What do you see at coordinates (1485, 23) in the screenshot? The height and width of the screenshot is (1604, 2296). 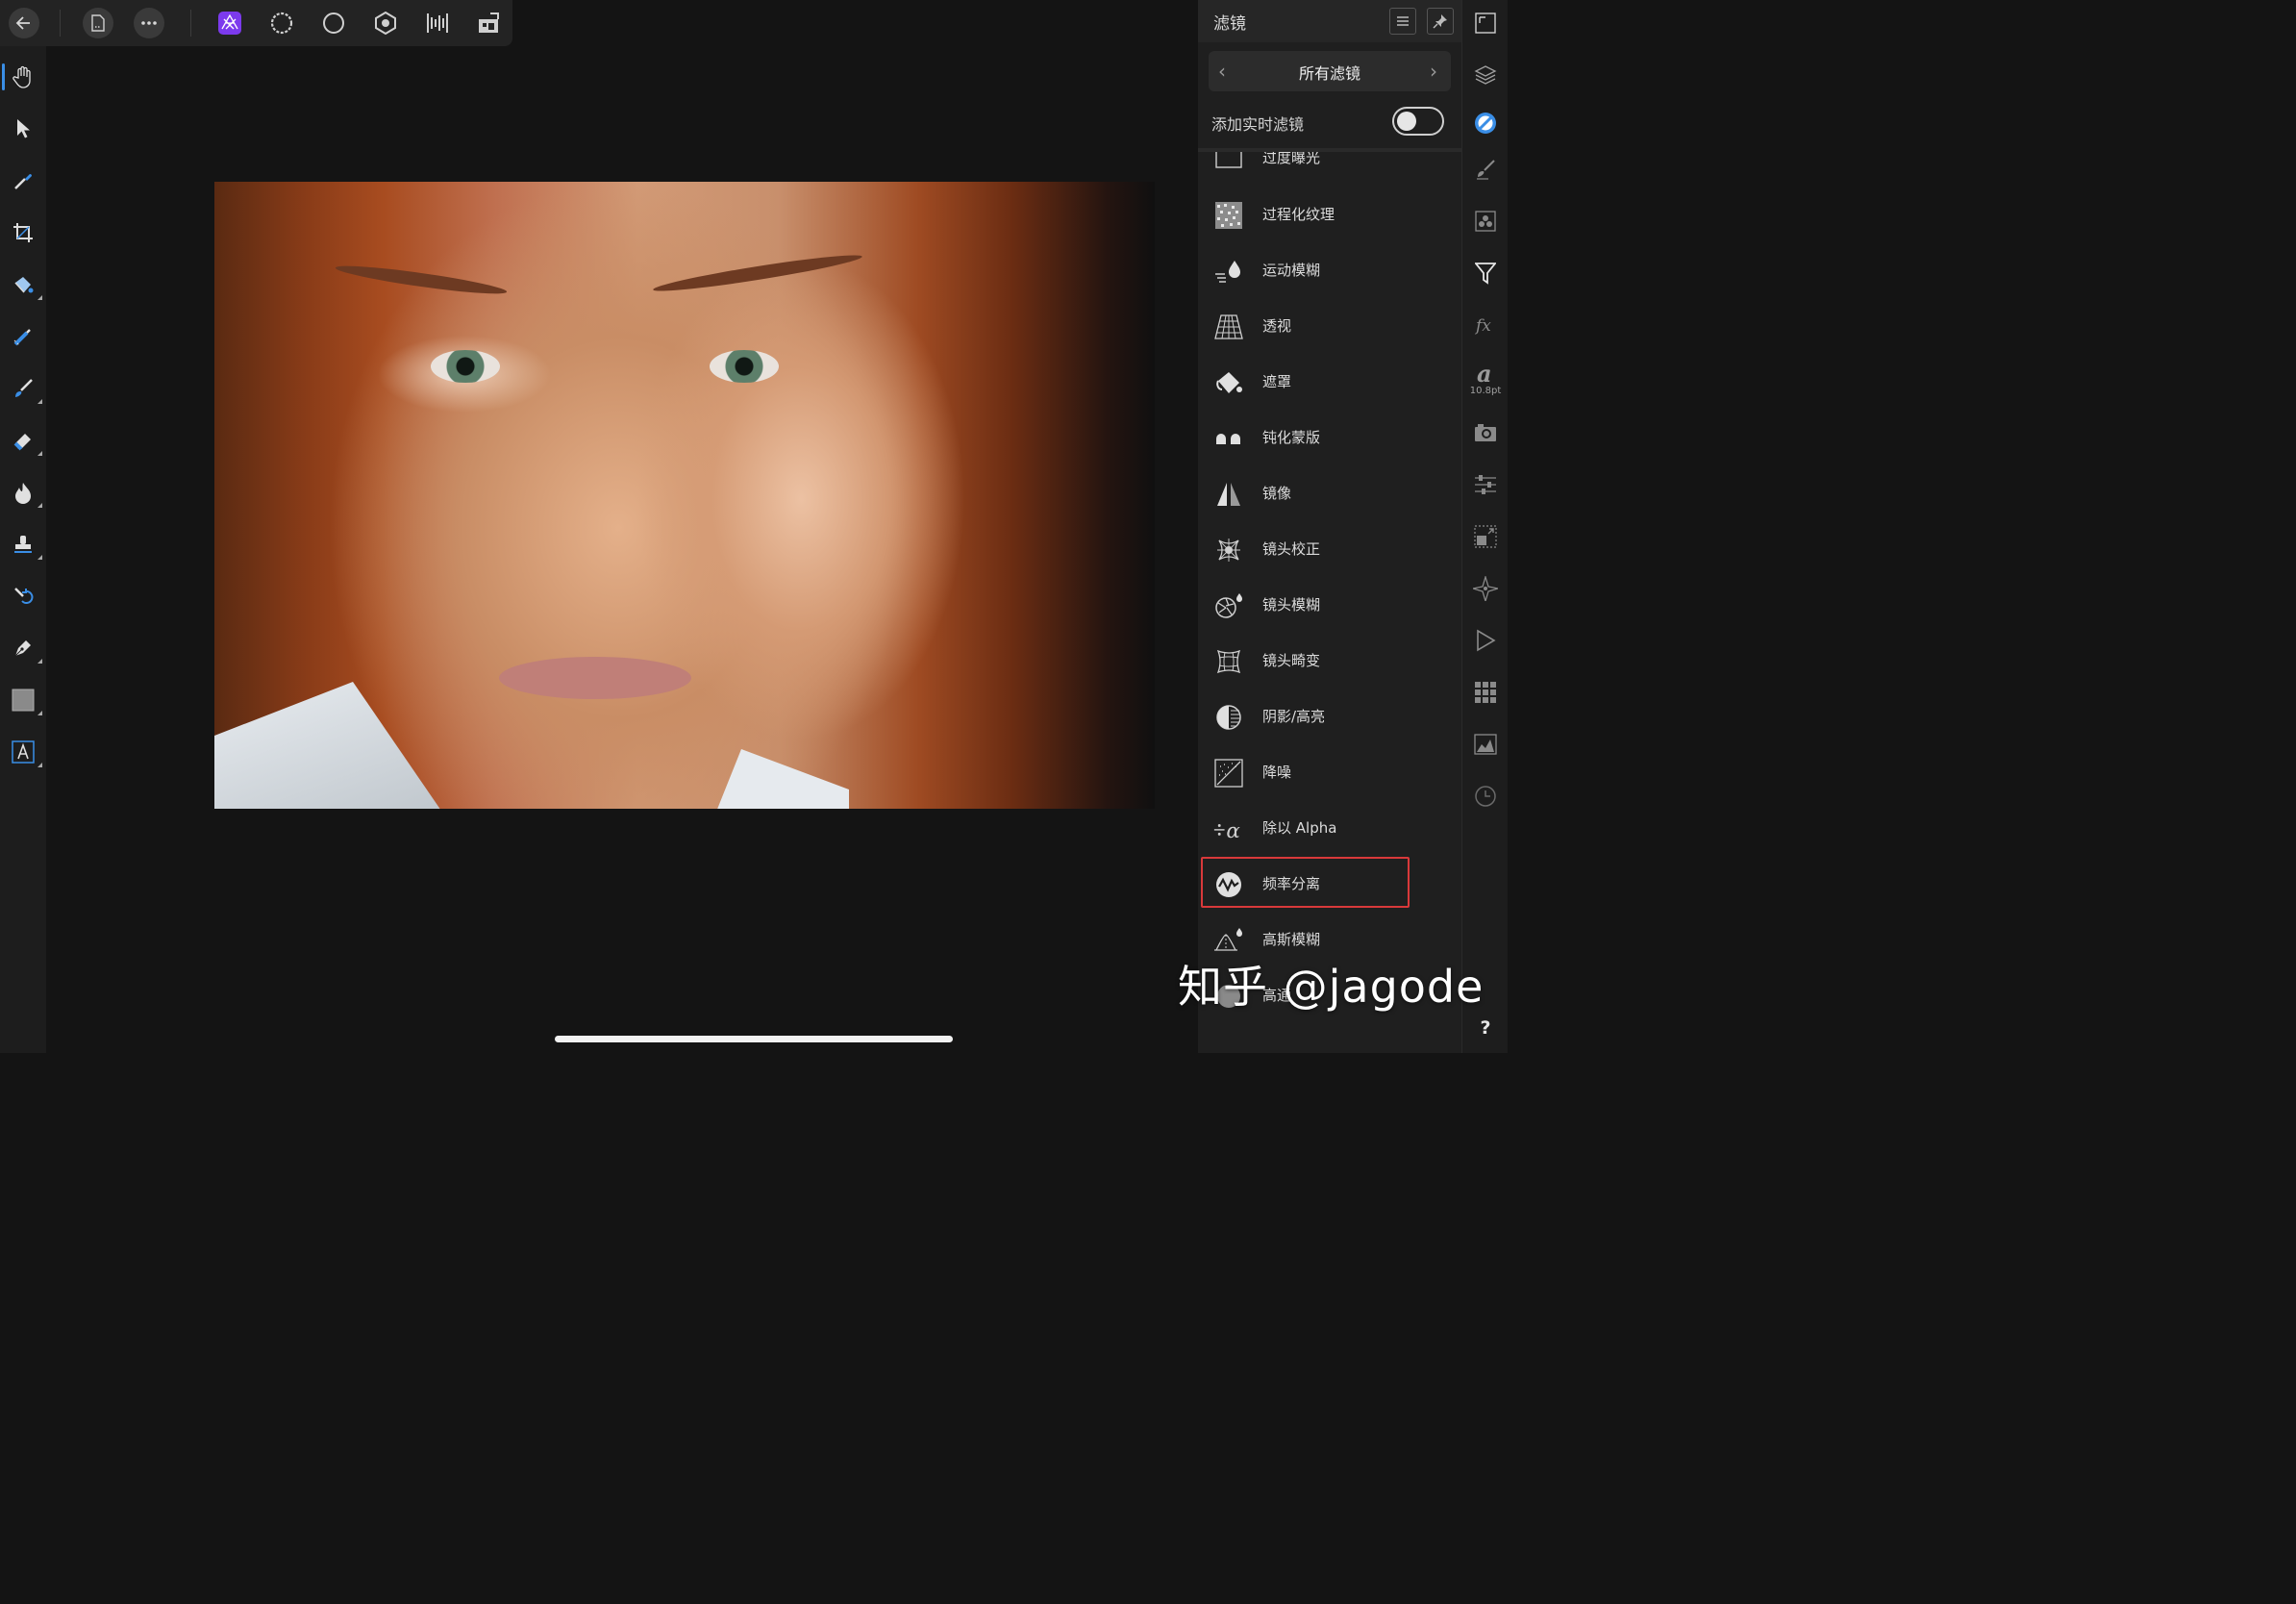 I see `navigator-icon` at bounding box center [1485, 23].